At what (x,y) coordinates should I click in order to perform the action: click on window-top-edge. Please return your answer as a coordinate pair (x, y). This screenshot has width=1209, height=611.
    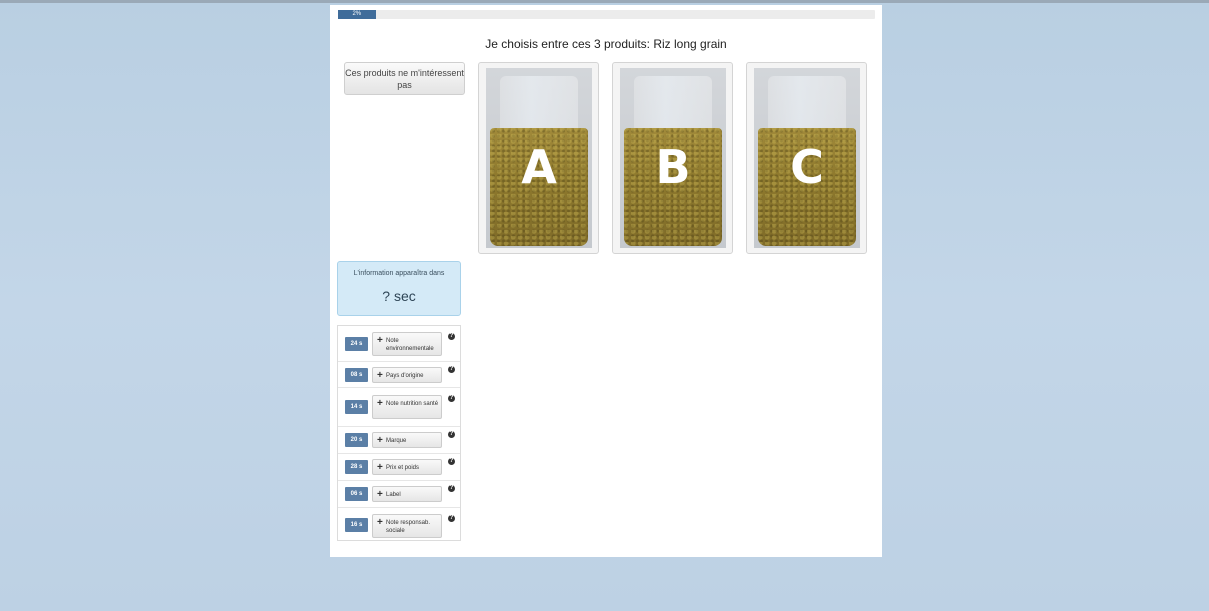
    Looking at the image, I should click on (604, 1).